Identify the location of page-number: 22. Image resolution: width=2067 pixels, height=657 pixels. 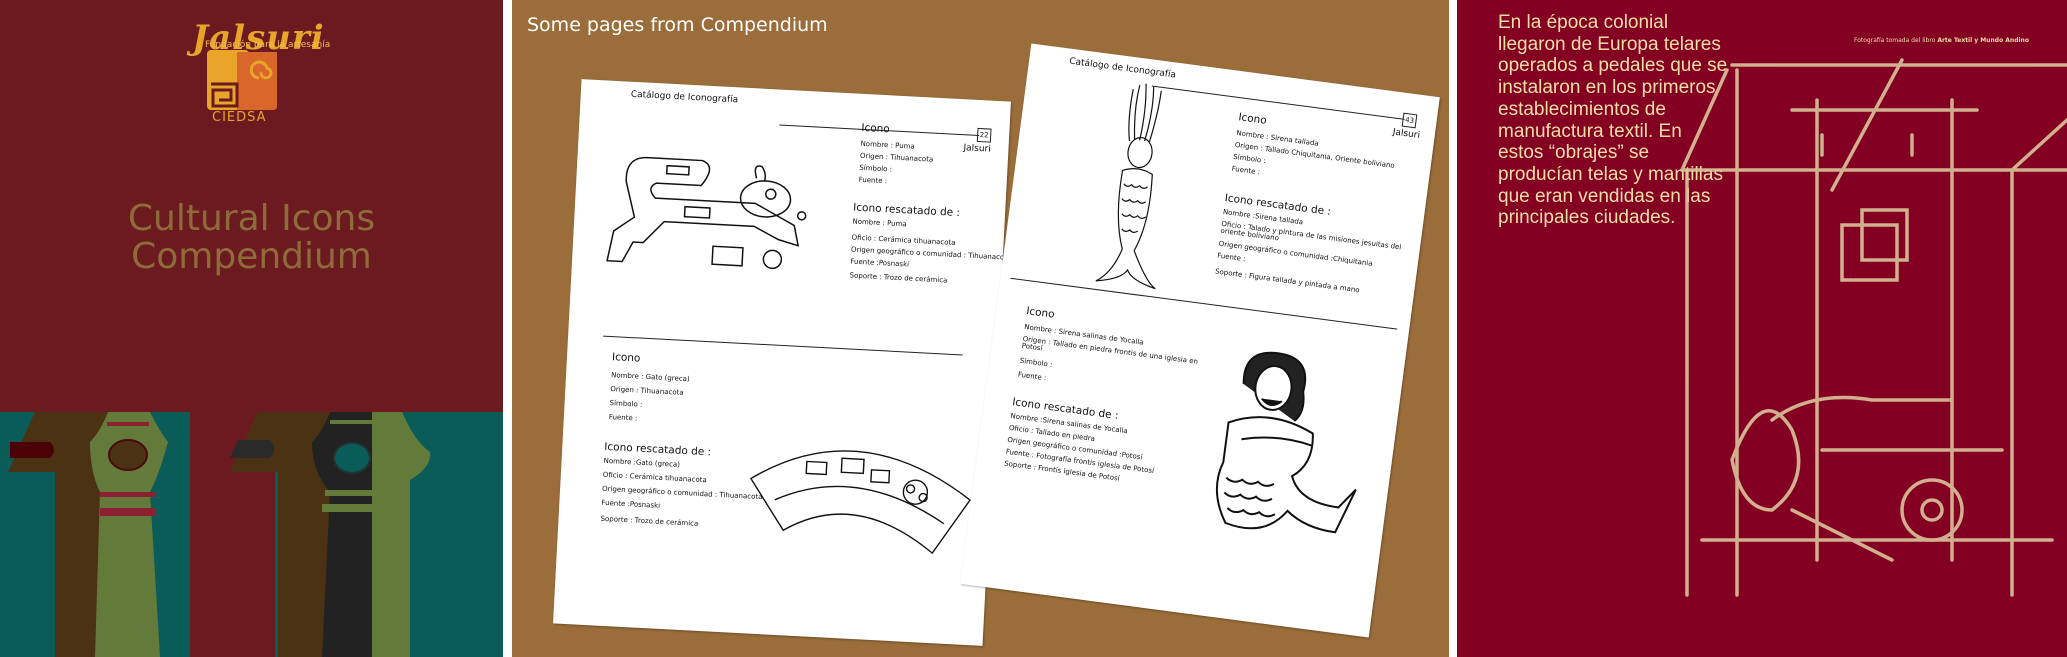
(984, 135).